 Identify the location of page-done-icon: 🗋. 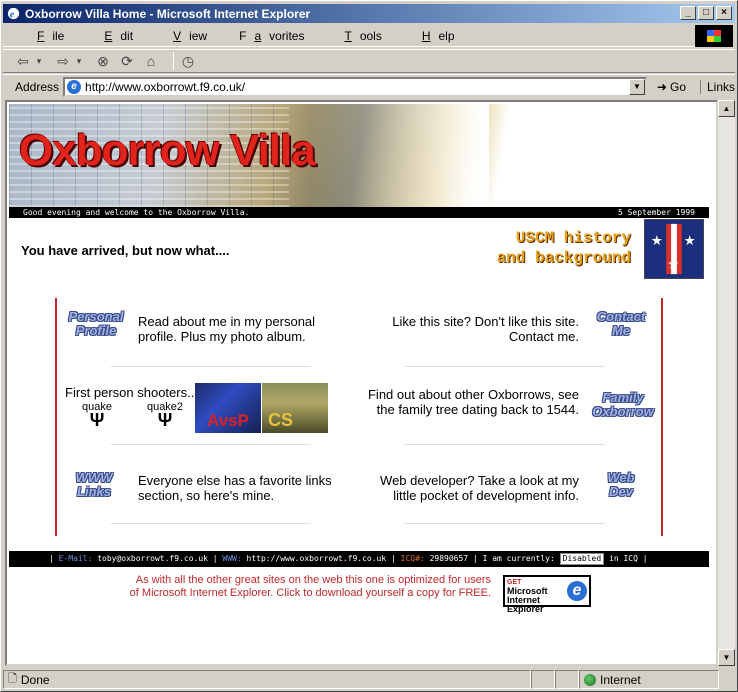
(12, 679).